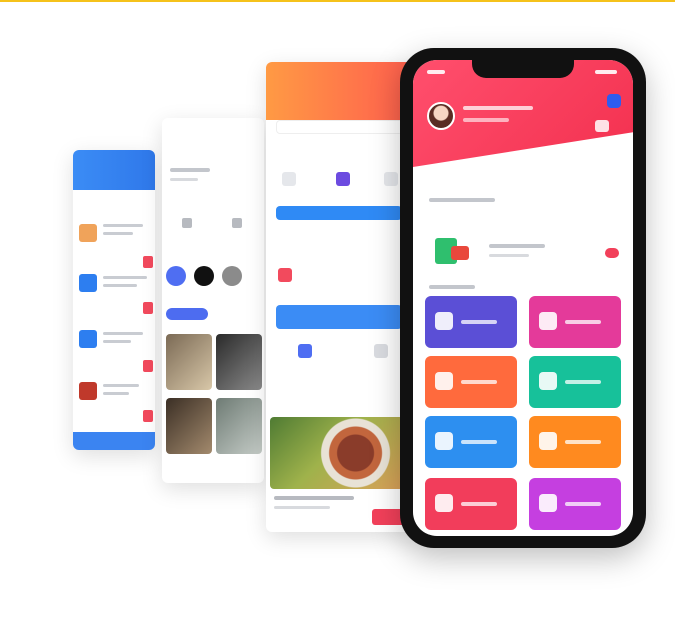 The image size is (675, 617). Describe the element at coordinates (285, 275) in the screenshot. I see `heart-icon` at that location.